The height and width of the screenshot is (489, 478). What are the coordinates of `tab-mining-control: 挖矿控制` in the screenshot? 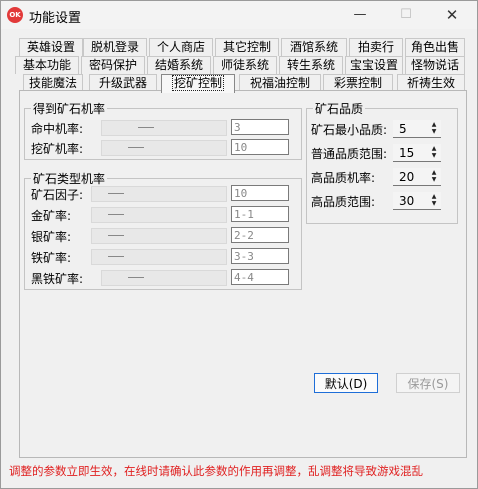 It's located at (198, 83).